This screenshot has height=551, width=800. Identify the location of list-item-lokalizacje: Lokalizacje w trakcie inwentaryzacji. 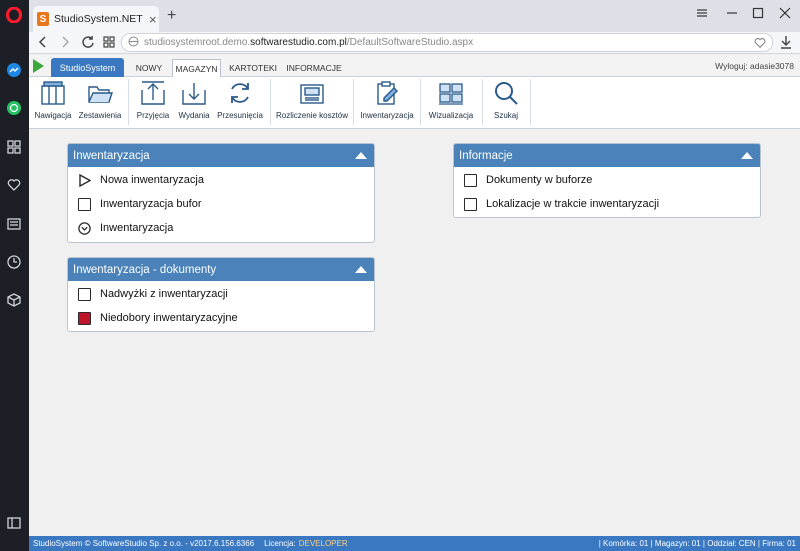
(607, 204).